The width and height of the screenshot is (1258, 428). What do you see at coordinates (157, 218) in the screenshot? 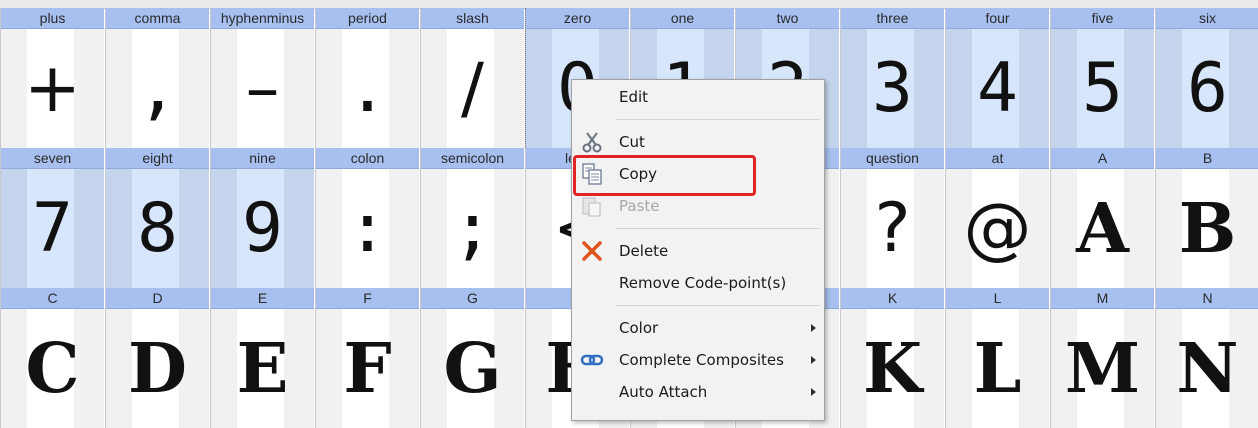
I see `glyph-cell: eight 8` at bounding box center [157, 218].